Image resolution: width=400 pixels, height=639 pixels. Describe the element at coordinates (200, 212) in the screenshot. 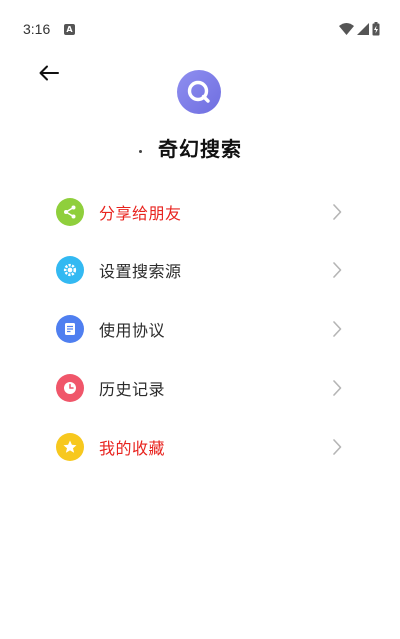

I see `menu-item-share: 分享给朋友` at that location.